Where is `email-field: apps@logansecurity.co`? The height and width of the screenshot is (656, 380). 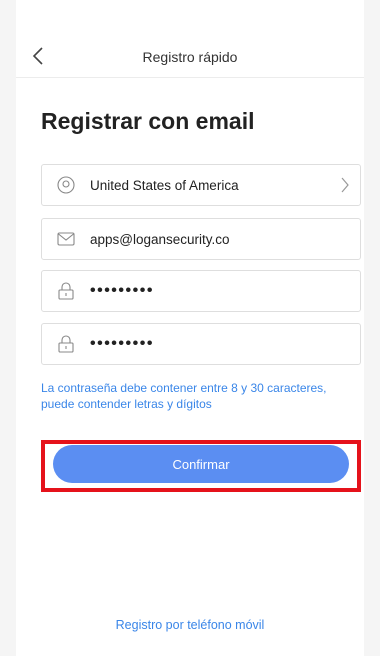
email-field: apps@logansecurity.co is located at coordinates (201, 239).